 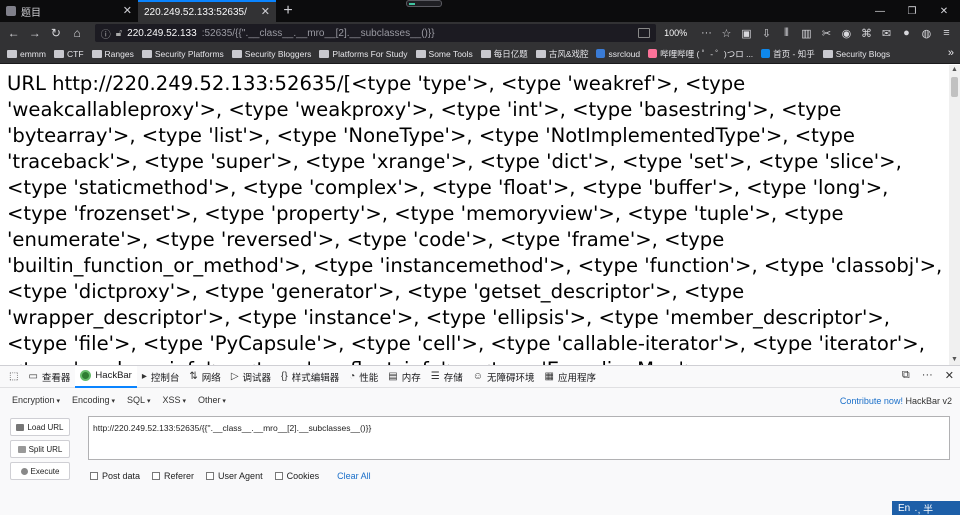 What do you see at coordinates (706, 33) in the screenshot?
I see `page-actions-icon: ···` at bounding box center [706, 33].